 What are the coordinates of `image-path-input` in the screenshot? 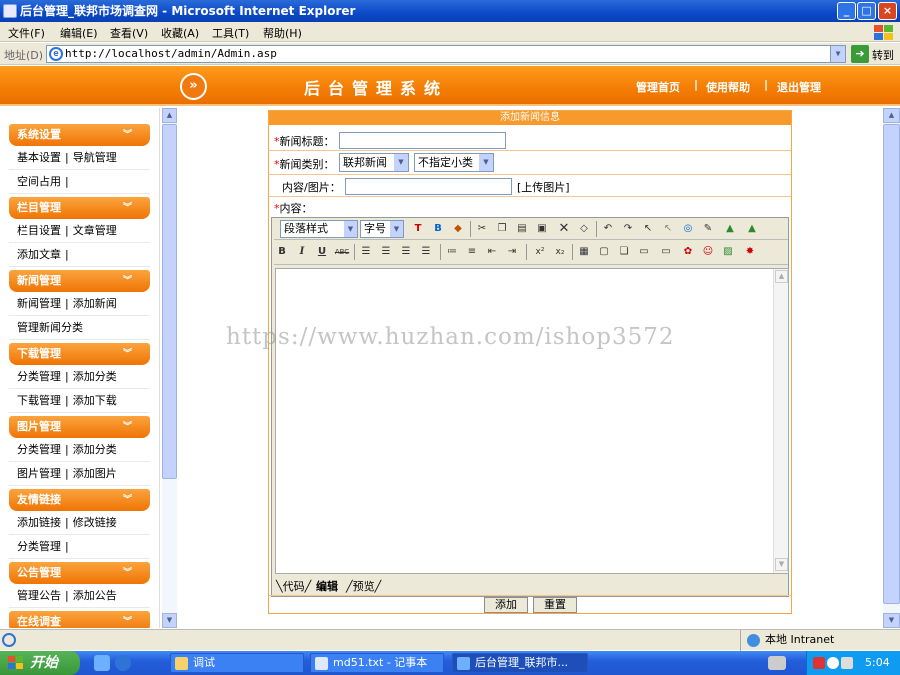 It's located at (428, 186).